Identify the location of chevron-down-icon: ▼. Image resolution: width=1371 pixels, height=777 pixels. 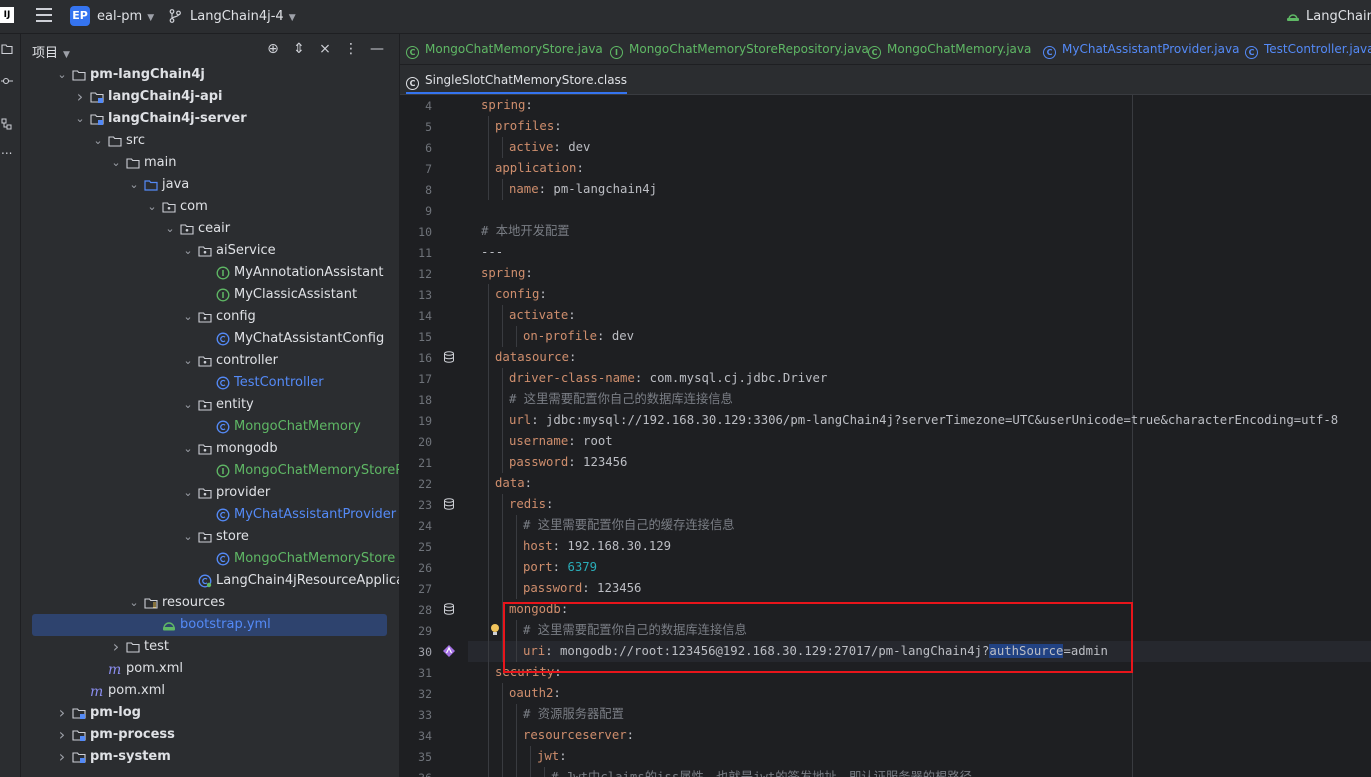
(151, 18).